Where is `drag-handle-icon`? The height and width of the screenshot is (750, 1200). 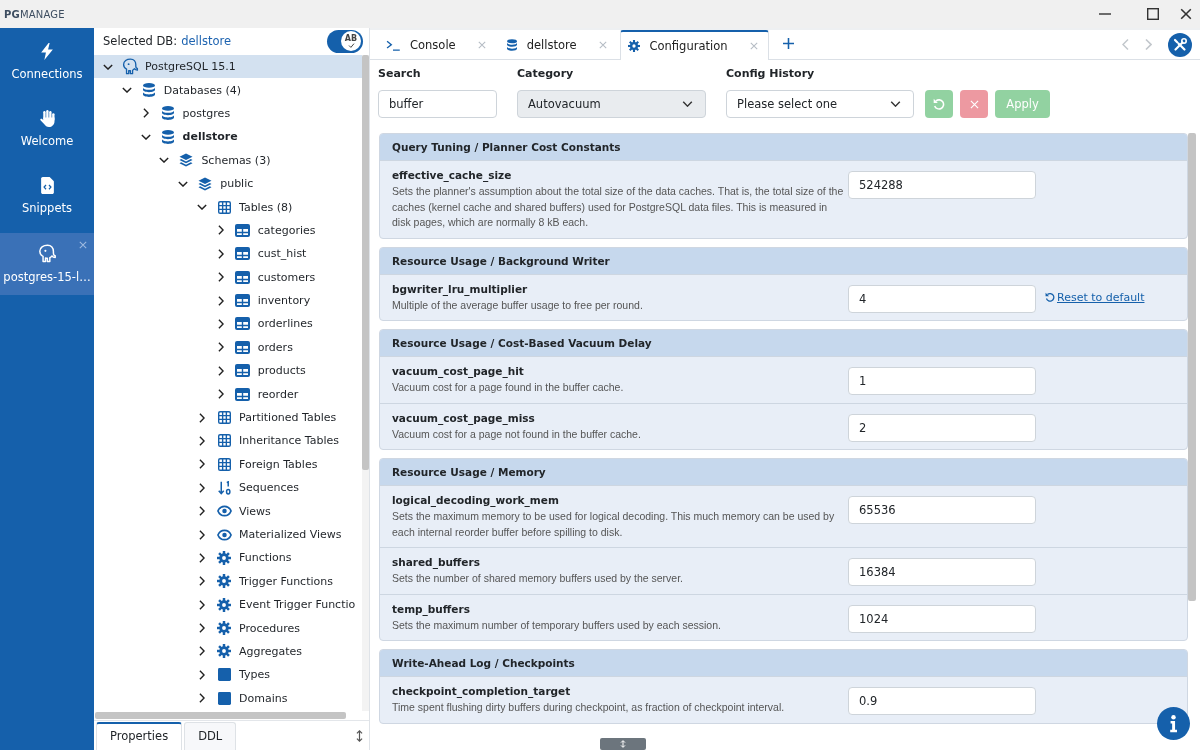 drag-handle-icon is located at coordinates (623, 744).